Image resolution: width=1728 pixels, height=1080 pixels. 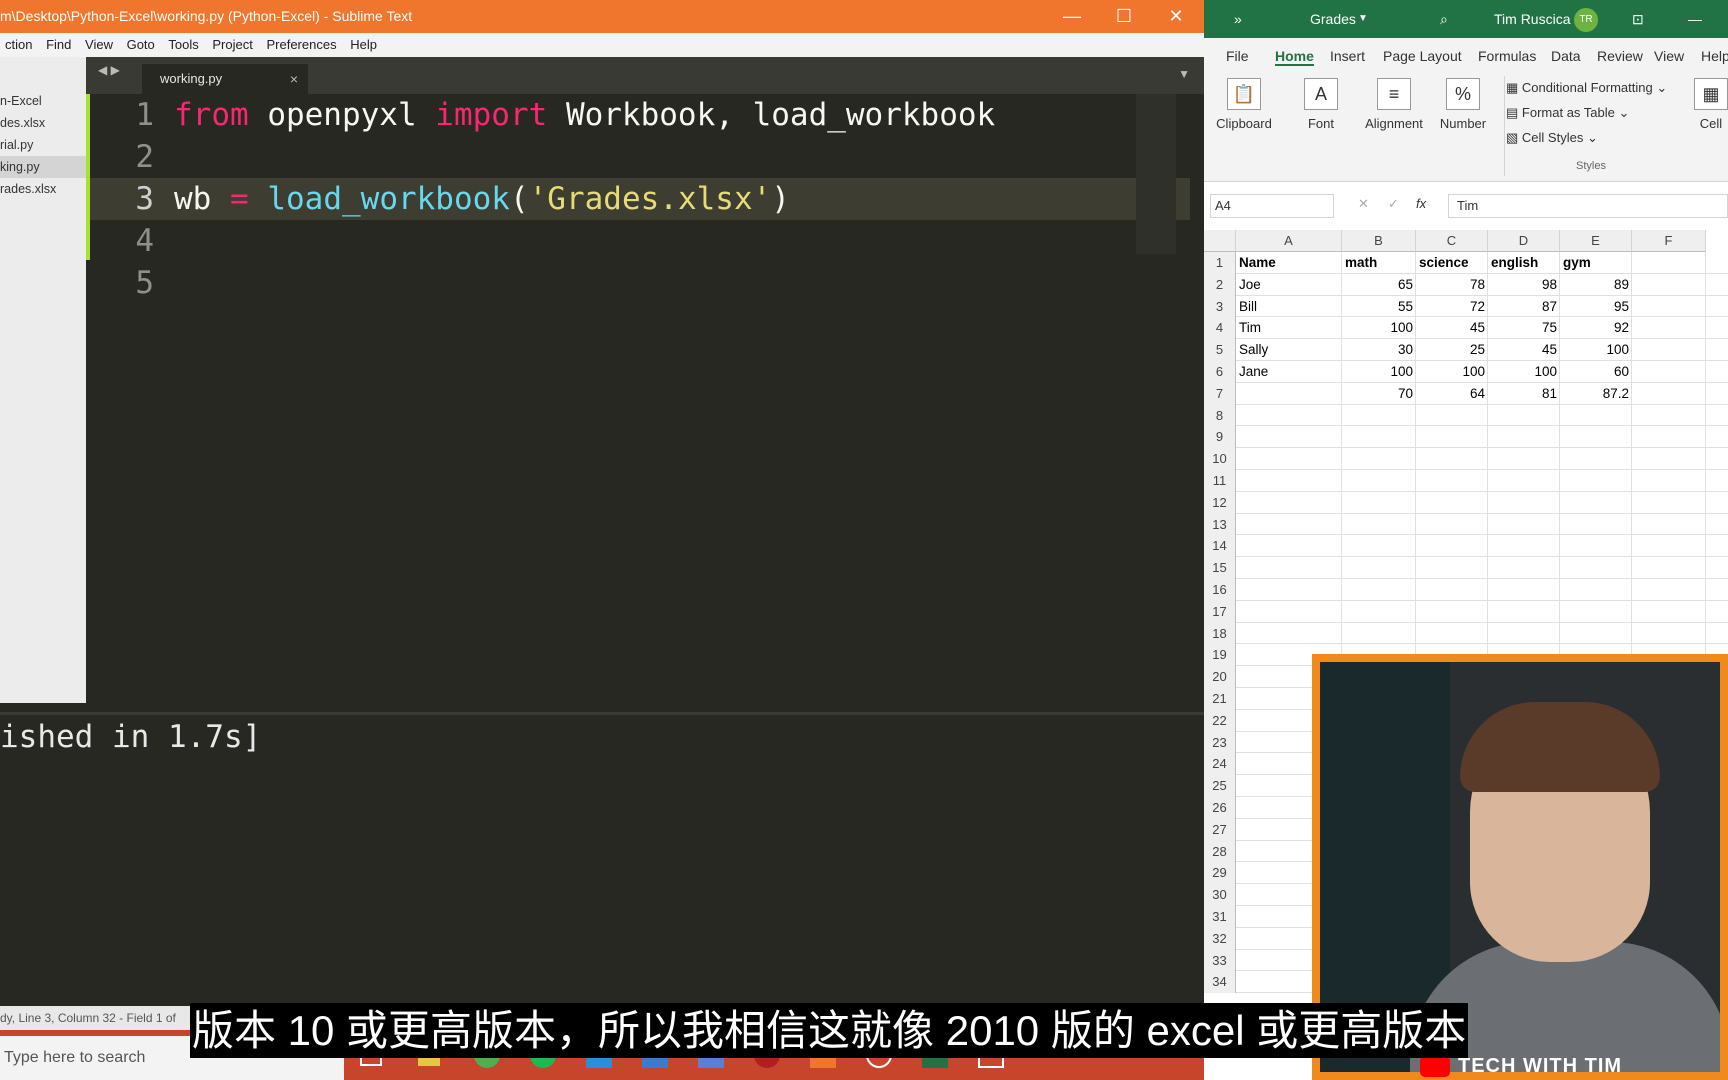 What do you see at coordinates (1444, 19) in the screenshot?
I see `search-icon: ⌕` at bounding box center [1444, 19].